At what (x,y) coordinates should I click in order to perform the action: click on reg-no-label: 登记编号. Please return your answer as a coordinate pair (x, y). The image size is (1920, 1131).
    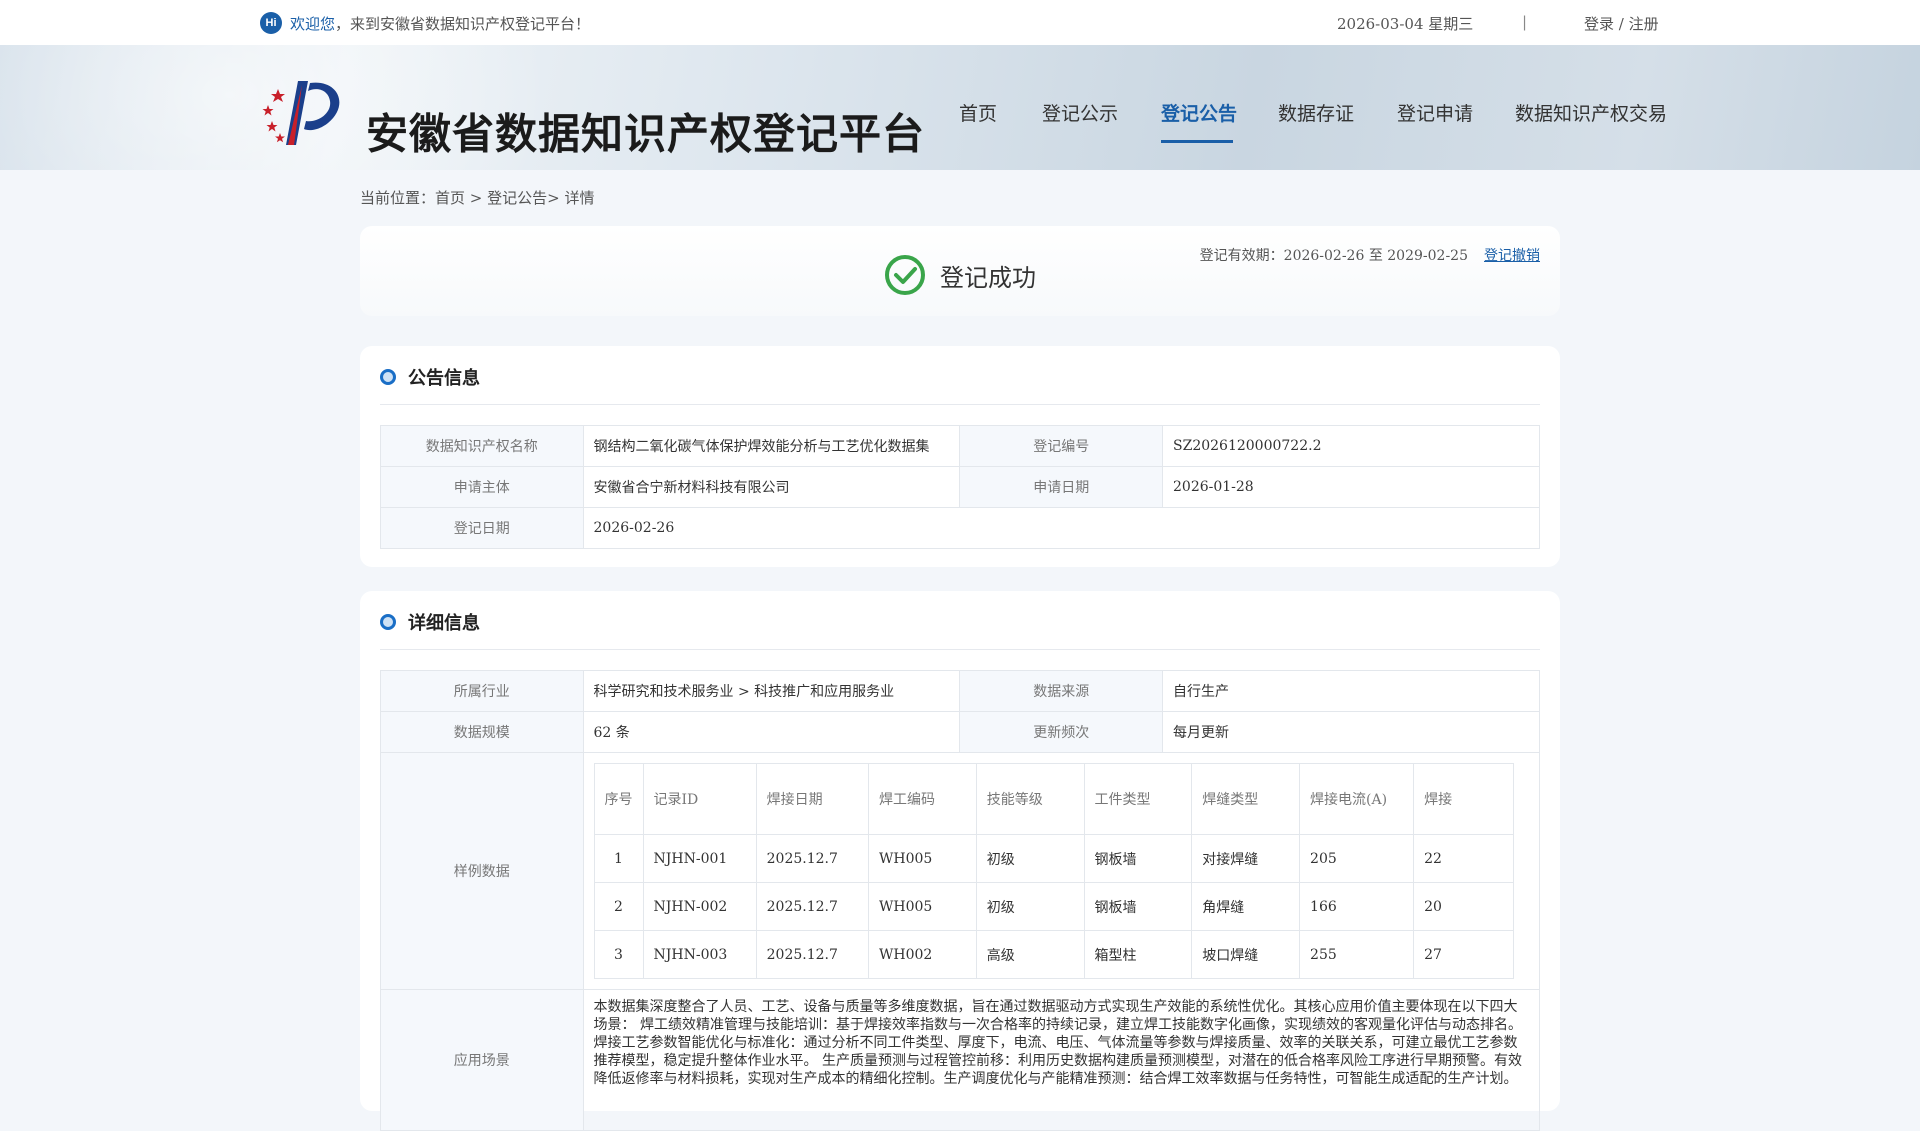
    Looking at the image, I should click on (1061, 446).